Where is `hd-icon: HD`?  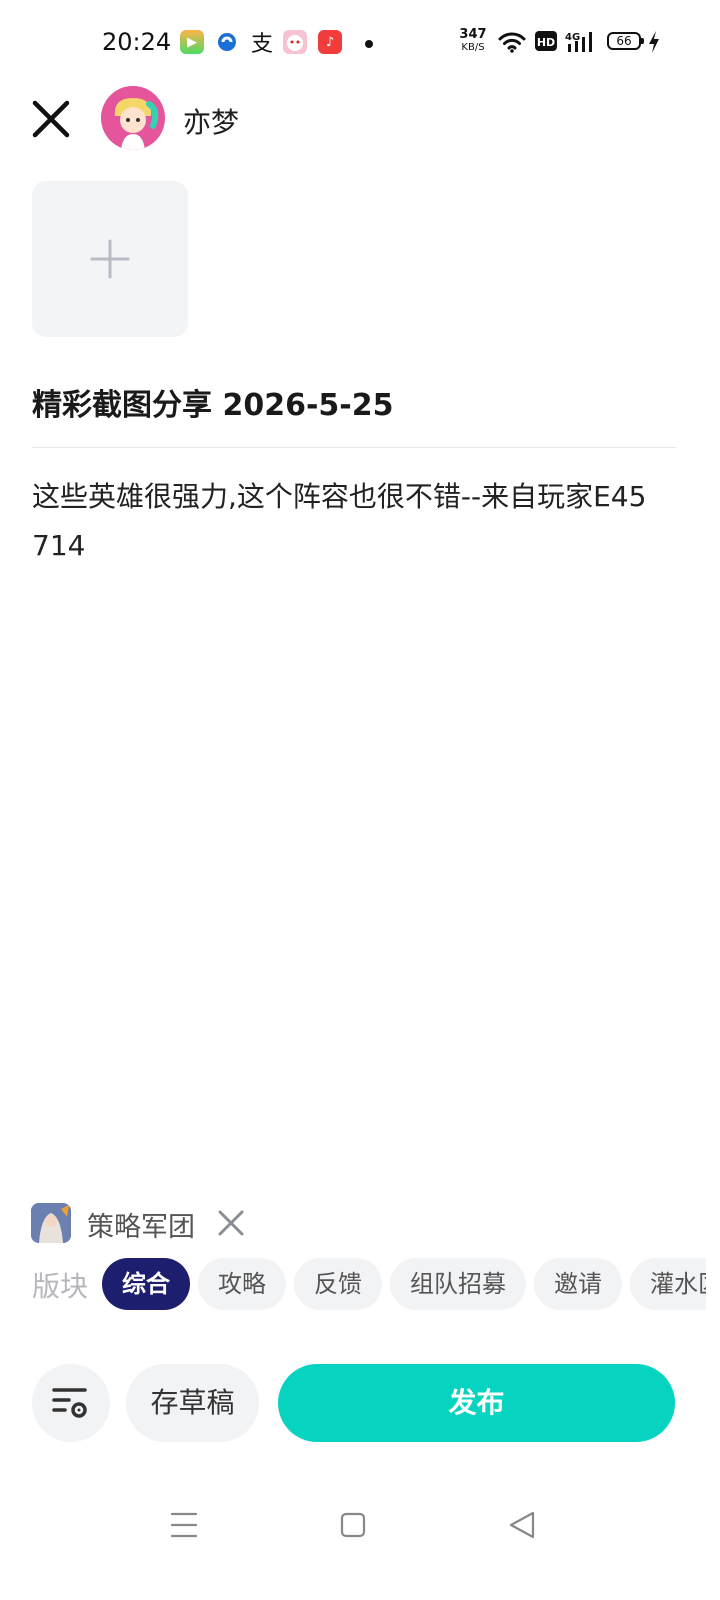 hd-icon: HD is located at coordinates (546, 41).